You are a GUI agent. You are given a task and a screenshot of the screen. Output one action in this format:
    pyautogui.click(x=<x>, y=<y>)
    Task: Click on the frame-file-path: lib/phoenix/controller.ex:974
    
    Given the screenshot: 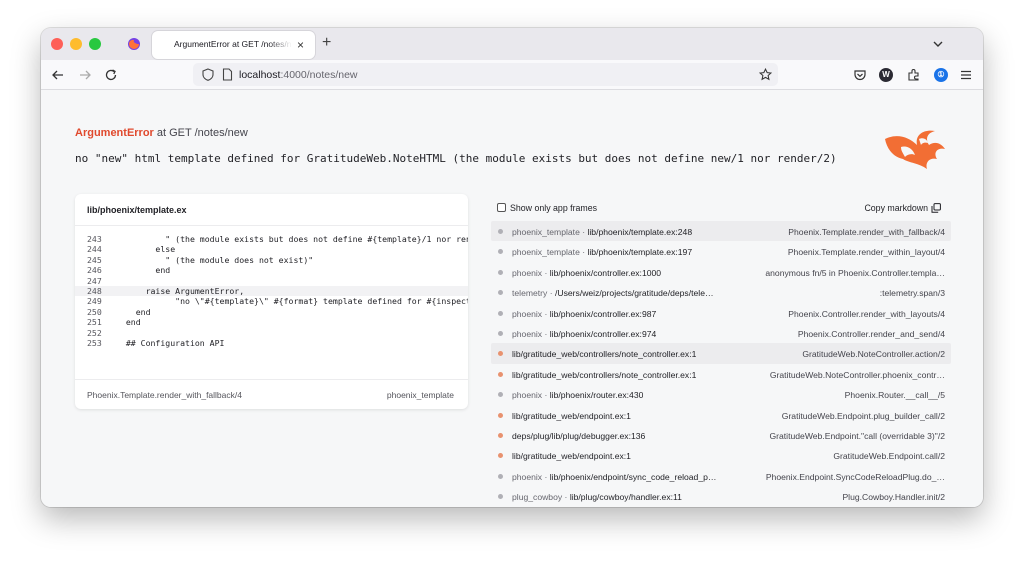 What is the action you would take?
    pyautogui.click(x=603, y=333)
    